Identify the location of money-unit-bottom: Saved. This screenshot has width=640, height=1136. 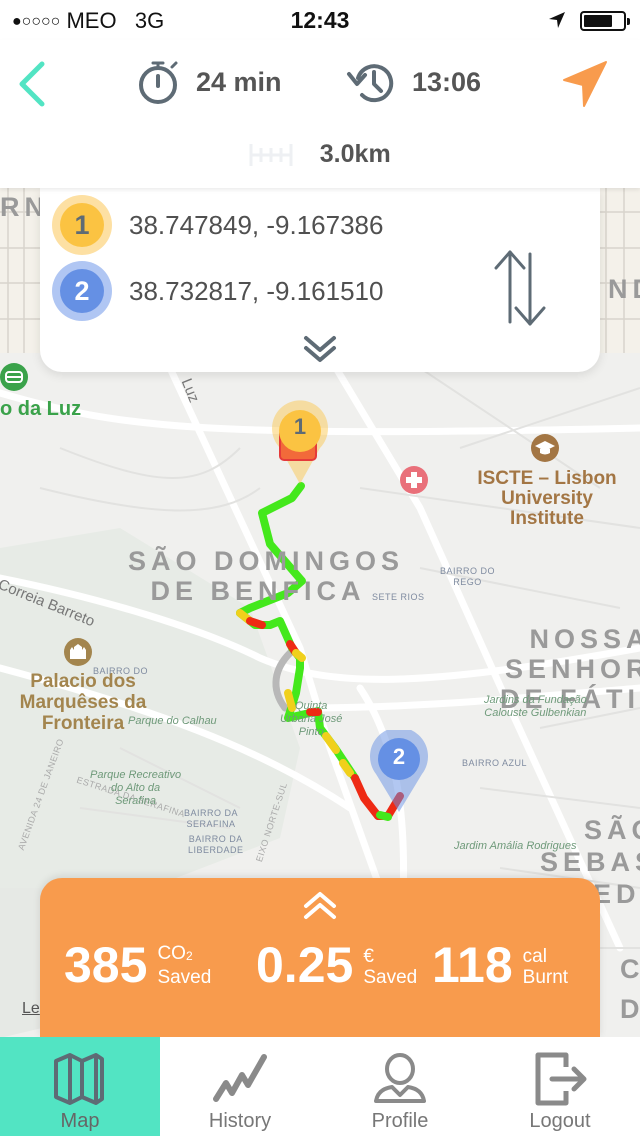
(390, 977).